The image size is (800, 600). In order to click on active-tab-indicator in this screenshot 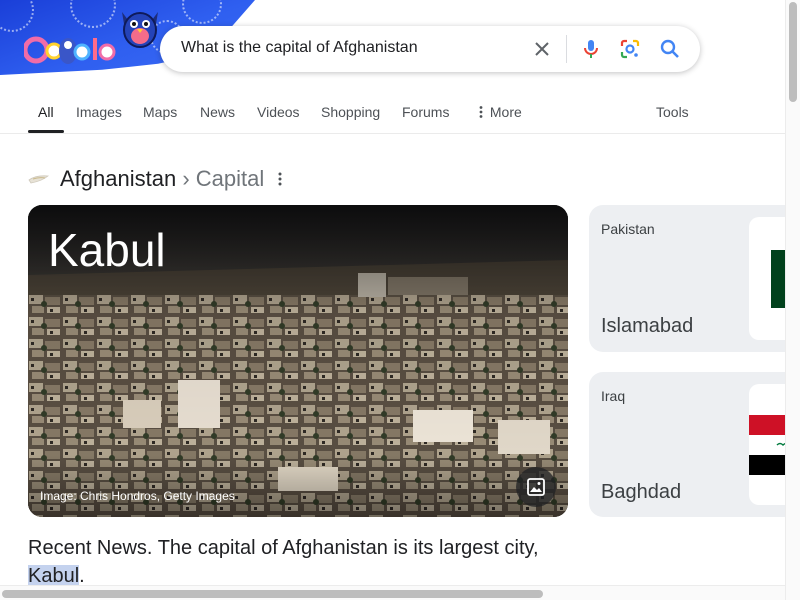, I will do `click(46, 131)`.